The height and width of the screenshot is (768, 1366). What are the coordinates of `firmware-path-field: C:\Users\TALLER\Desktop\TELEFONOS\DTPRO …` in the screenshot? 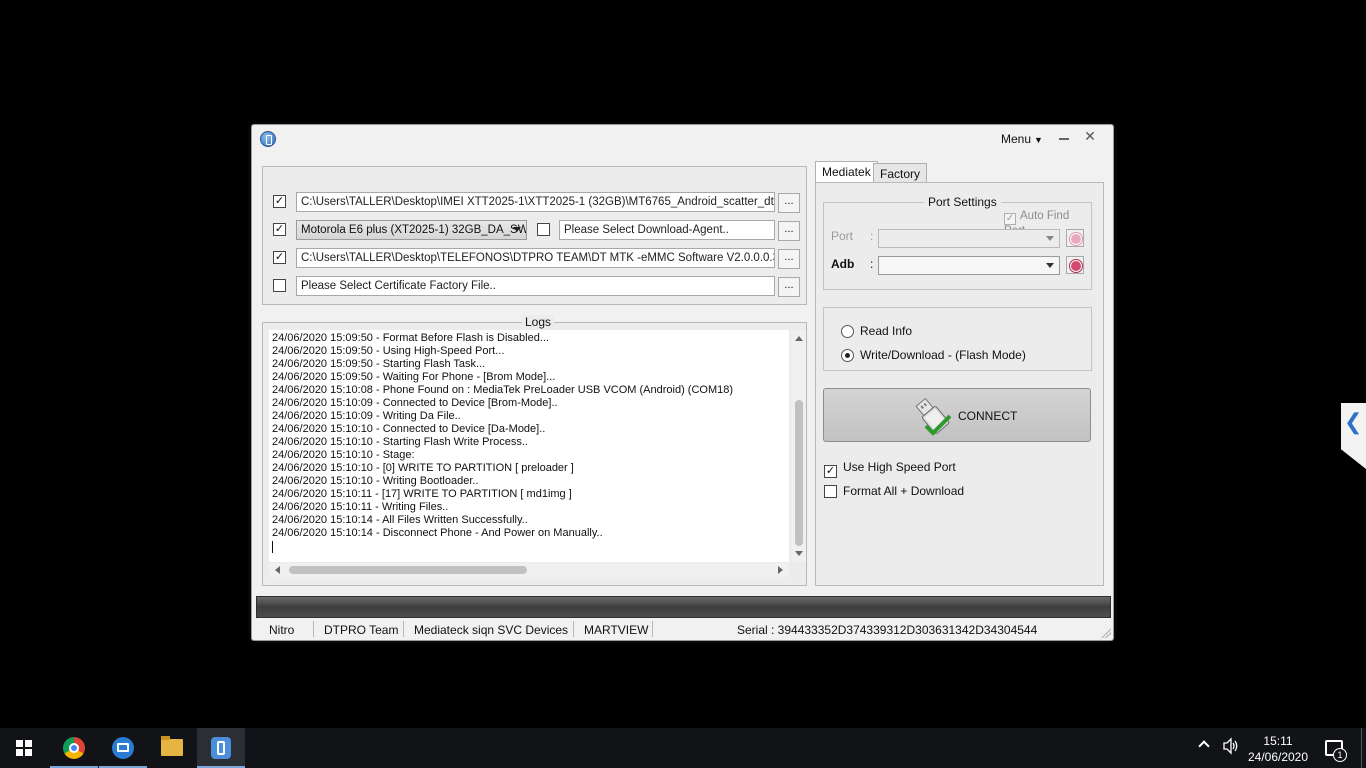 It's located at (535, 258).